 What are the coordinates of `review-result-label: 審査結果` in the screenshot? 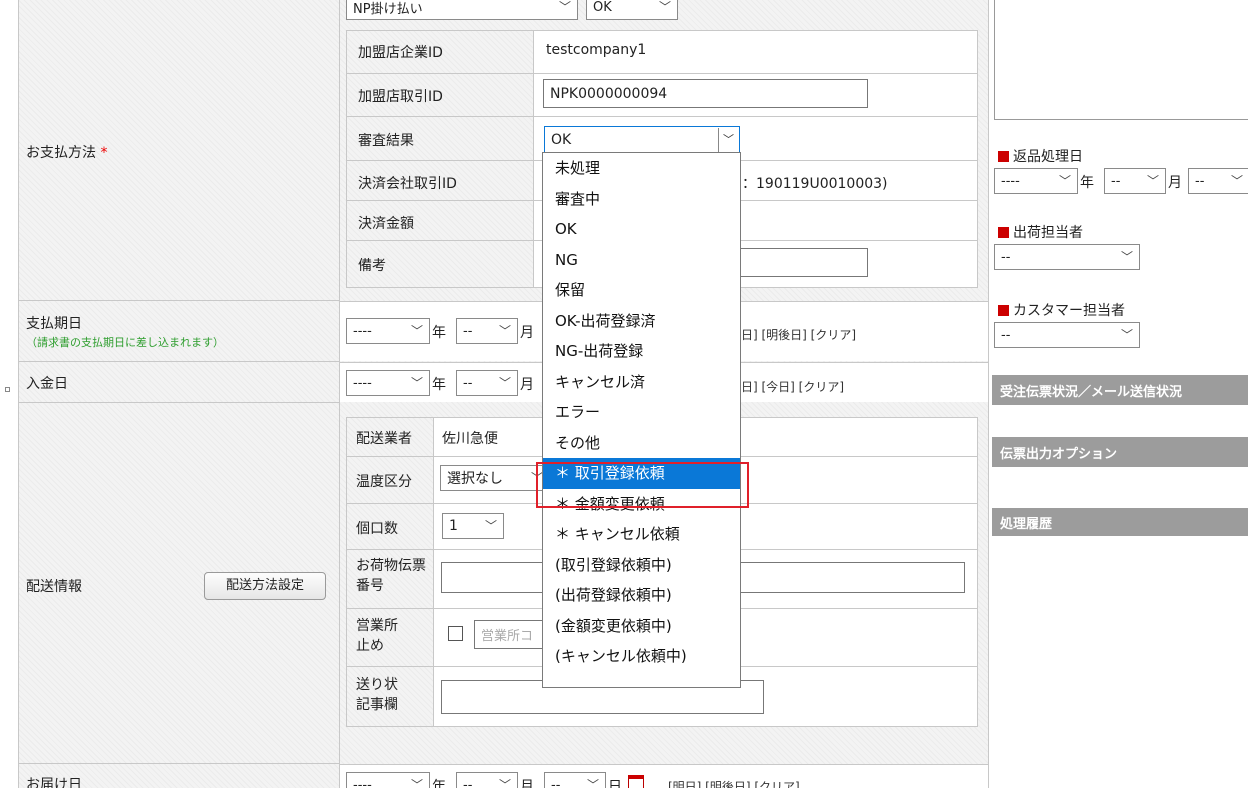 It's located at (386, 141).